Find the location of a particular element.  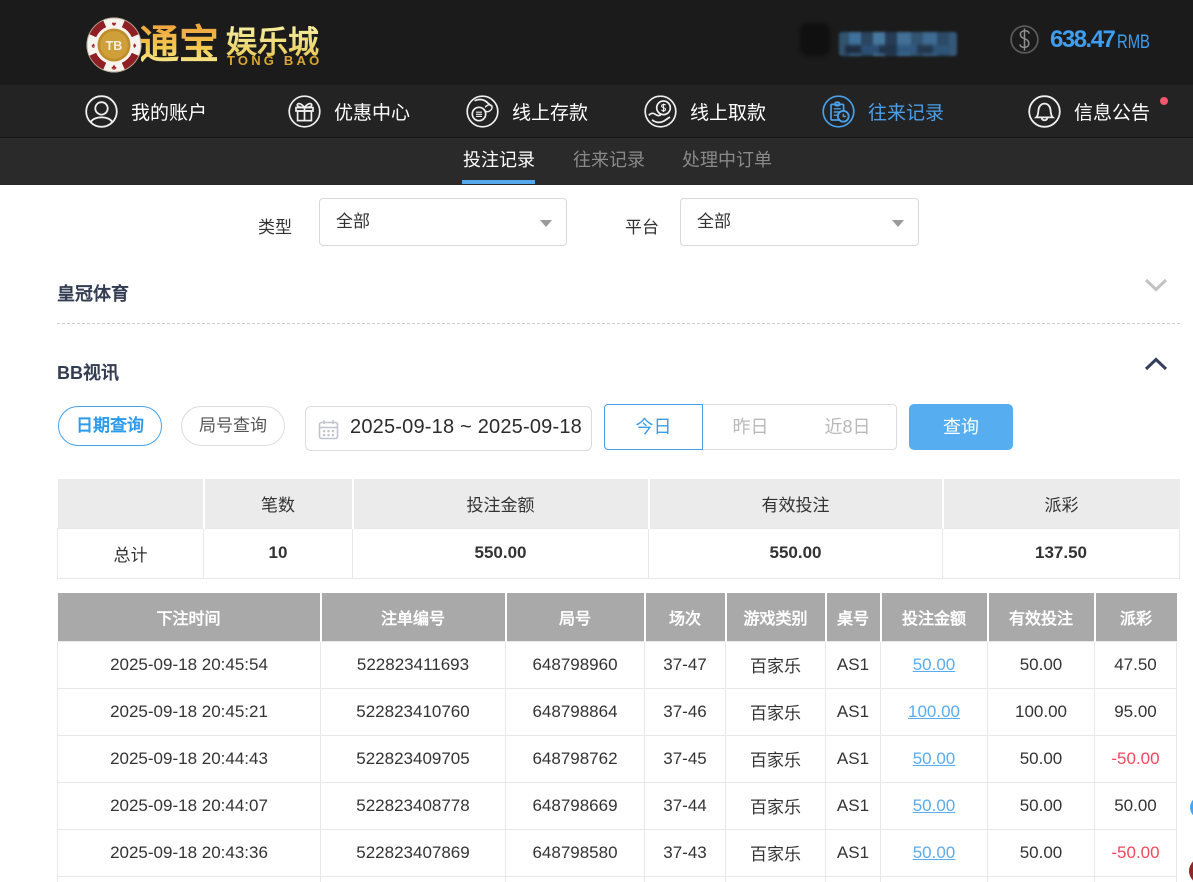

svg-text: 通宝 is located at coordinates (180, 45).